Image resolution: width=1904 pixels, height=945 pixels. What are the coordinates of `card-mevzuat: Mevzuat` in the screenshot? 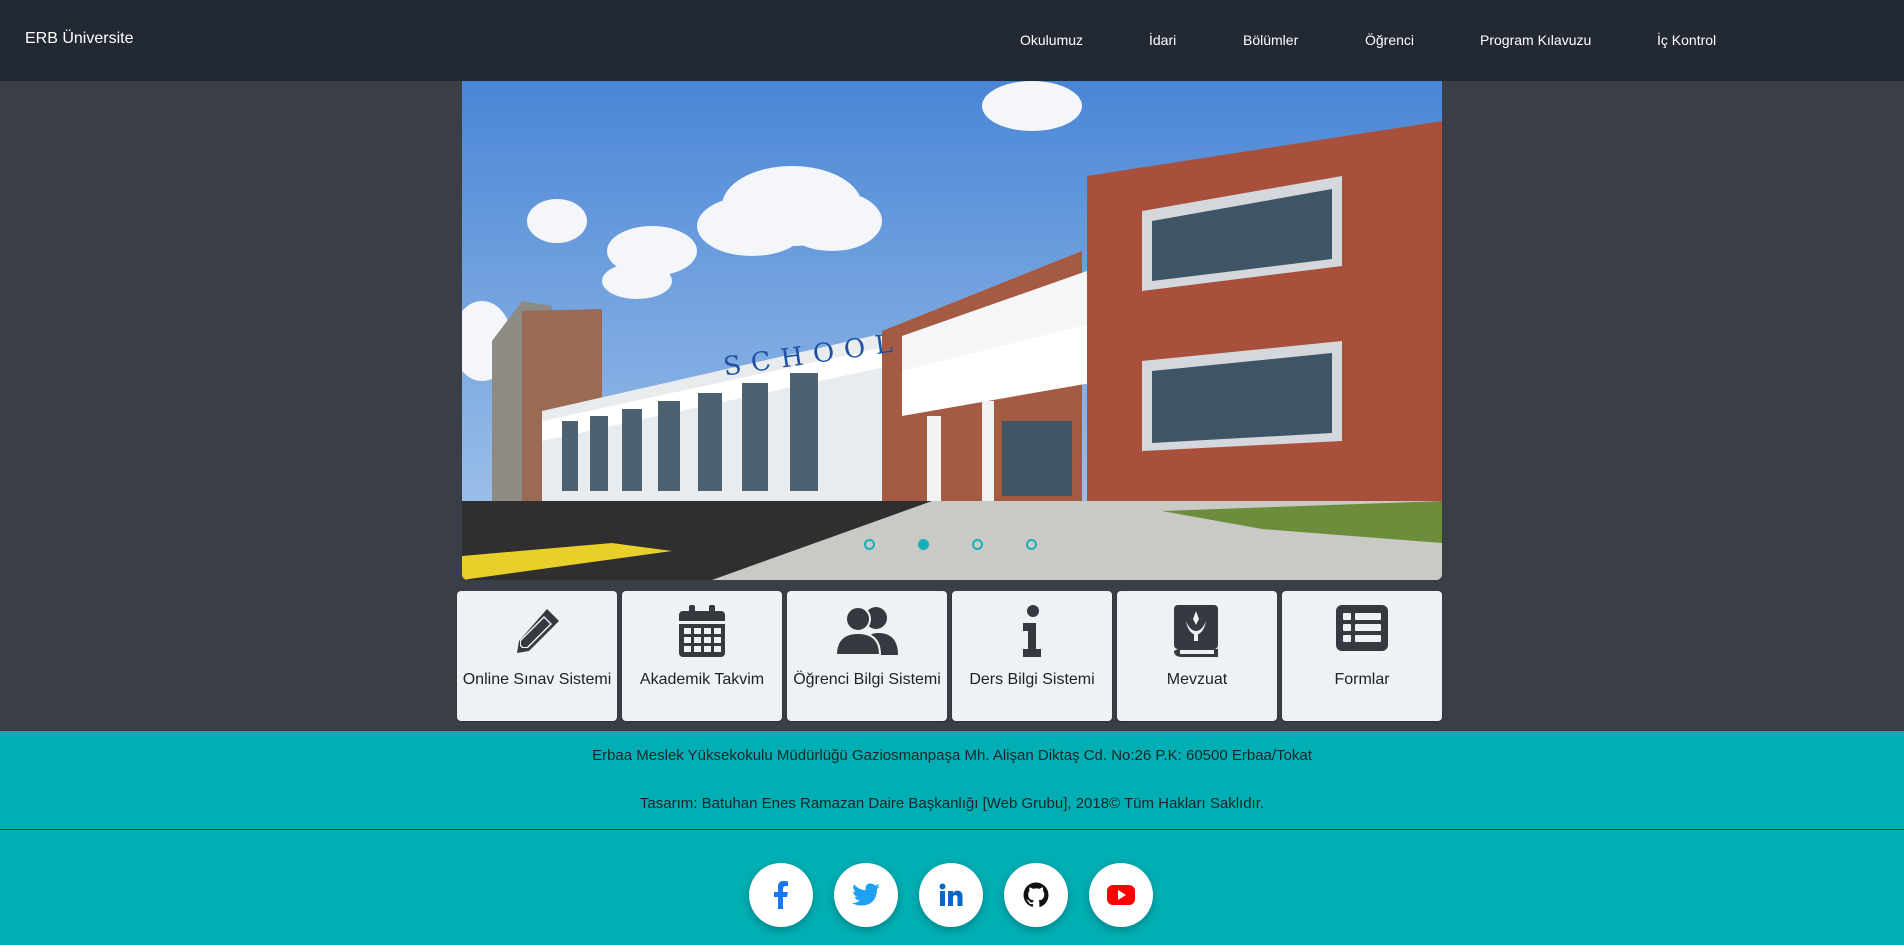 It's located at (1197, 656).